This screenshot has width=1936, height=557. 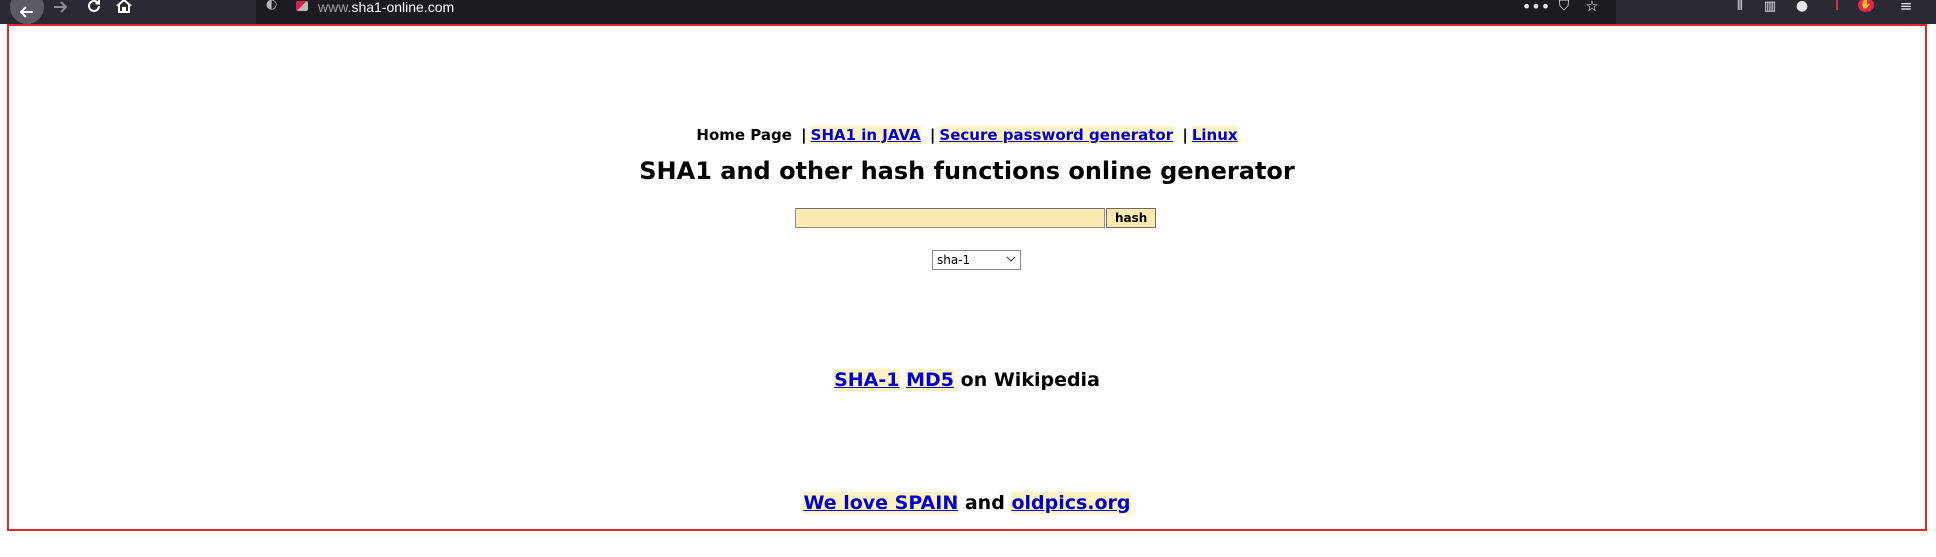 I want to click on footer-links: We love SPAIN and oldpics.org, so click(x=967, y=503).